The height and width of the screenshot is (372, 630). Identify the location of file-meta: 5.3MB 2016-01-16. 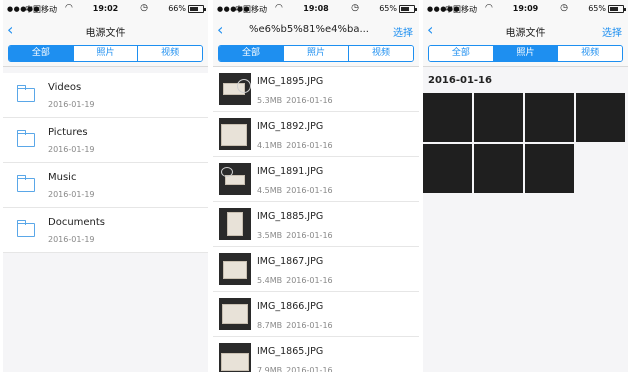
(295, 100).